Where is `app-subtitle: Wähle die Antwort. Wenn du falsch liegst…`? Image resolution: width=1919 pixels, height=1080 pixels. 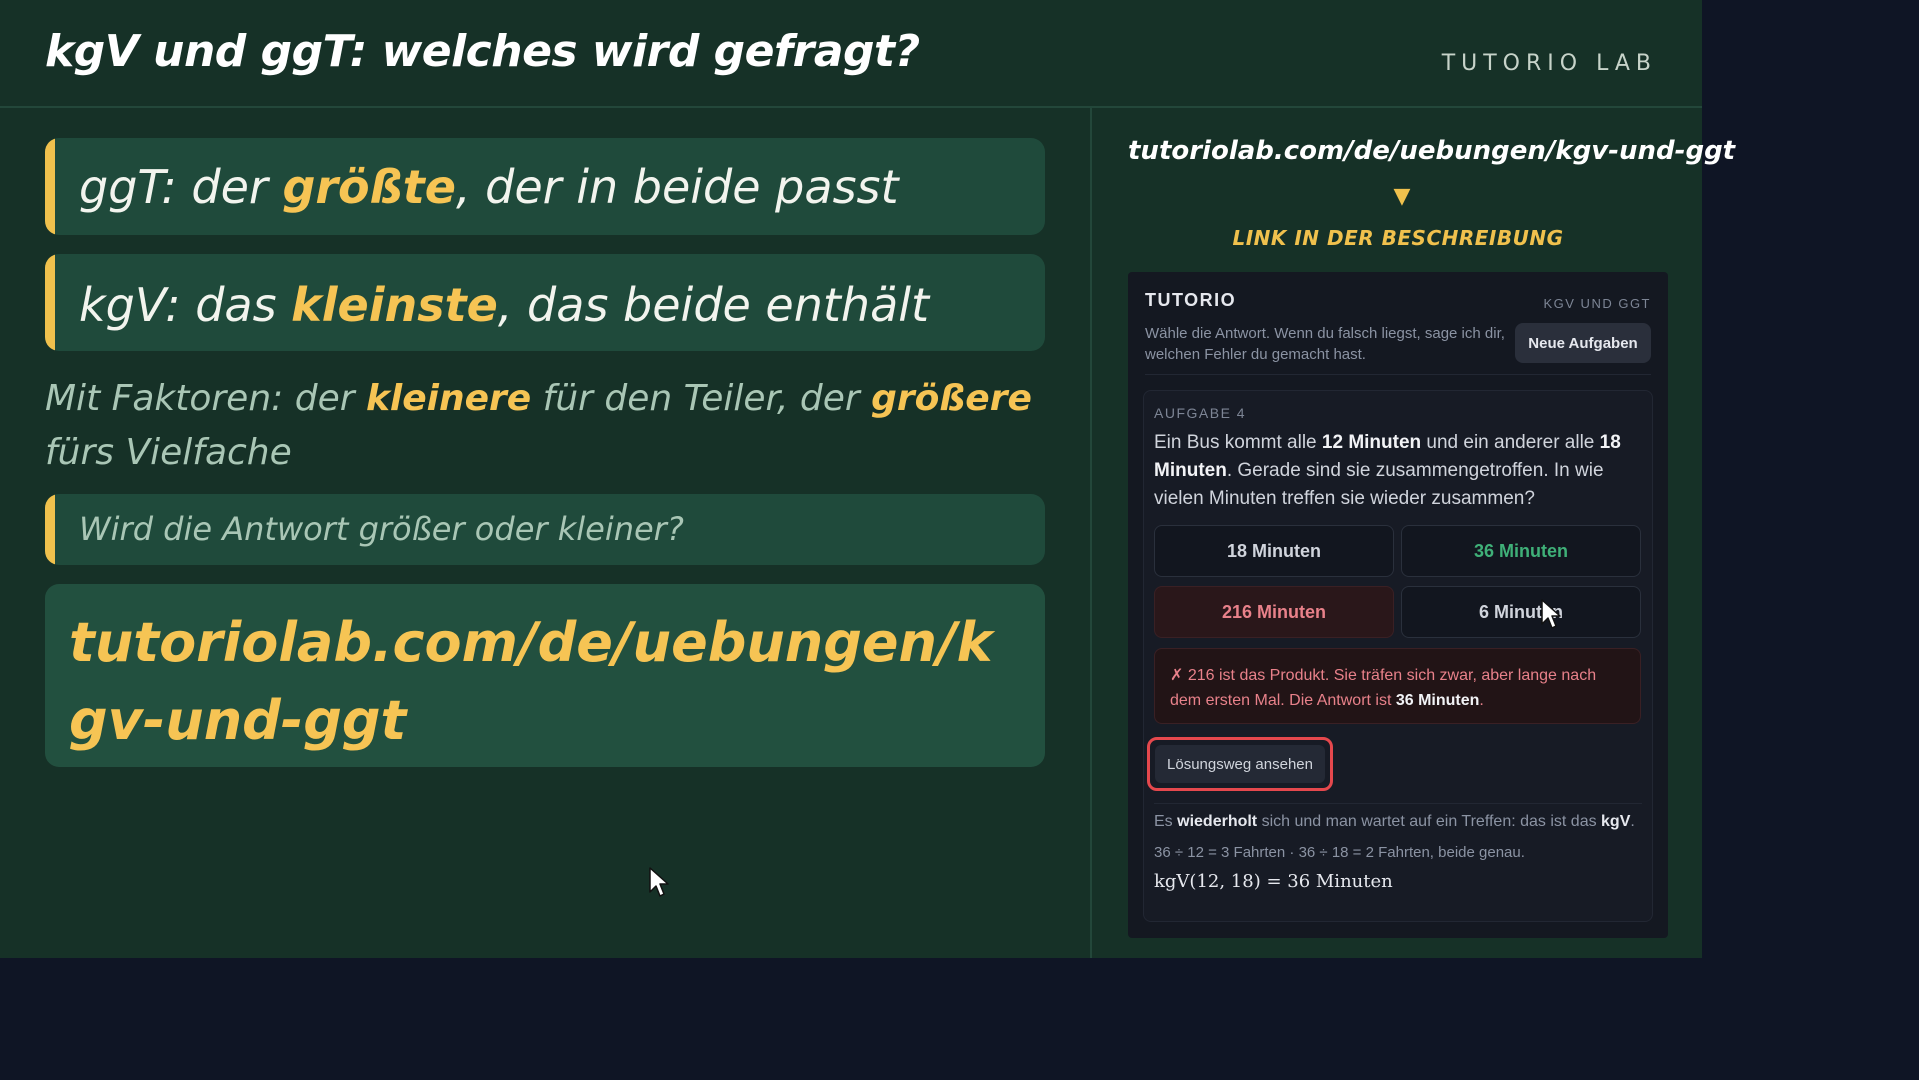
app-subtitle: Wähle die Antwort. Wenn du falsch liegst… is located at coordinates (1325, 344).